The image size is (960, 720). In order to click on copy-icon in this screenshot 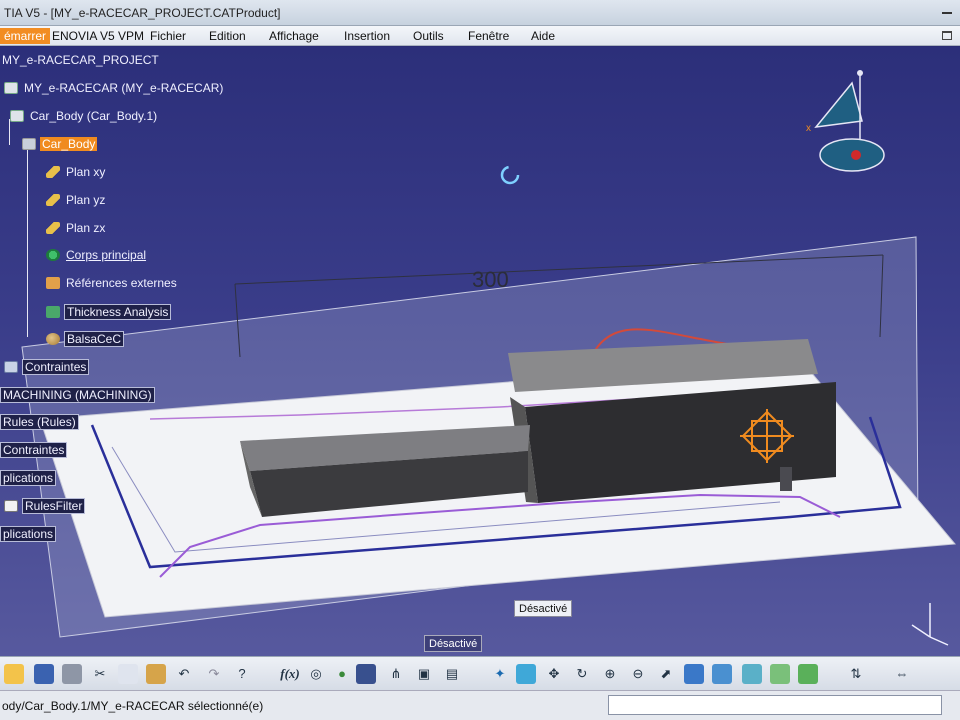, I will do `click(128, 674)`.